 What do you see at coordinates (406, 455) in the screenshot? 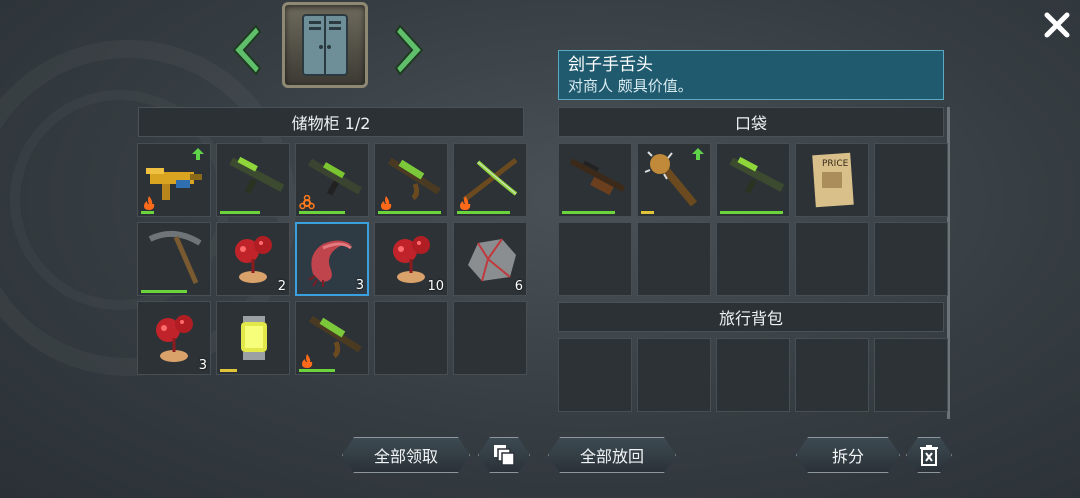
I see `collect-all-button: 全部领取` at bounding box center [406, 455].